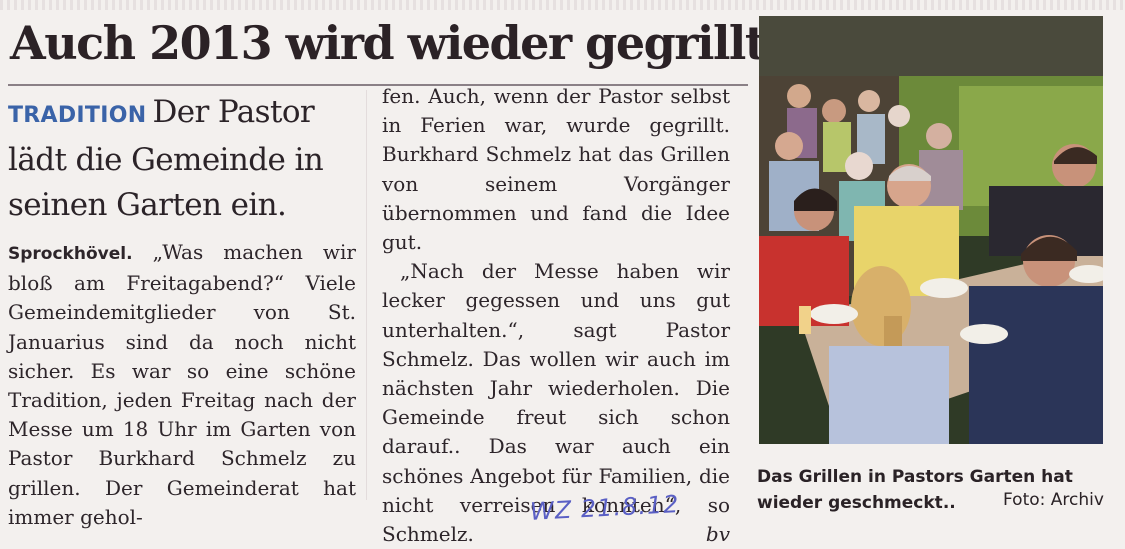 This screenshot has width=1125, height=549. I want to click on author-initials: bv, so click(717, 534).